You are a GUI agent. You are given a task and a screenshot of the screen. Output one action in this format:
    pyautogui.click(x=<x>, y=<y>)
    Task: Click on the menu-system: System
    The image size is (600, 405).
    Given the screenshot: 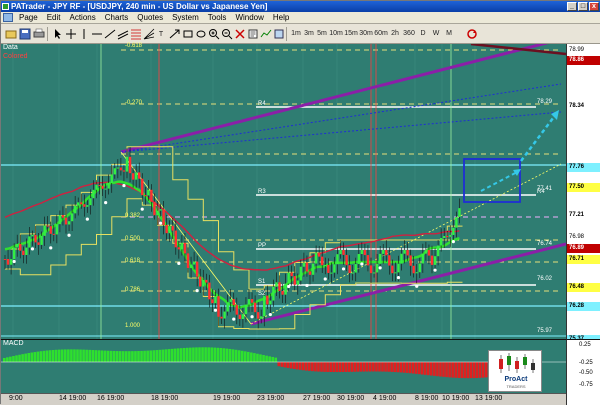 What is the action you would take?
    pyautogui.click(x=185, y=18)
    